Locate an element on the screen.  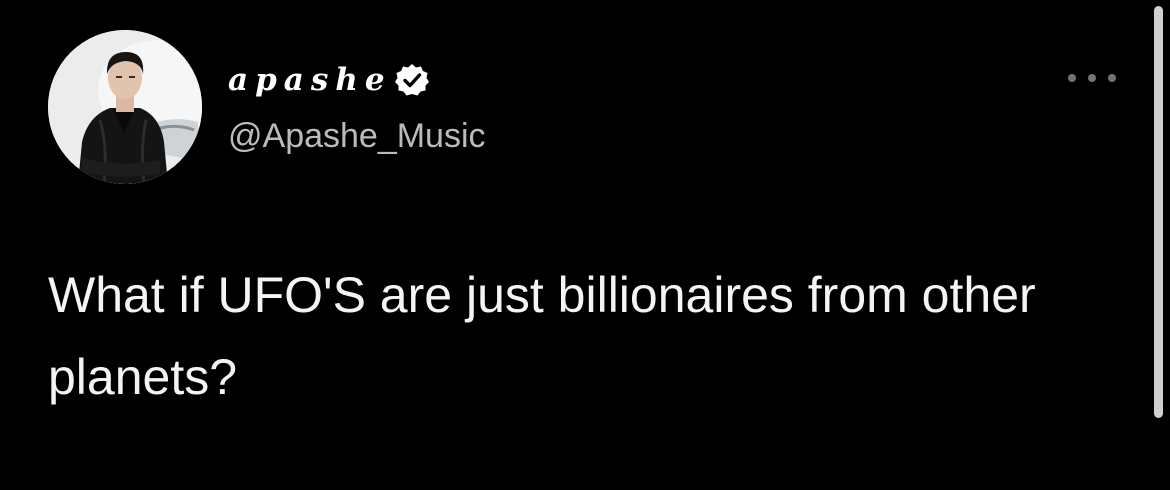
author-avatar is located at coordinates (125, 107).